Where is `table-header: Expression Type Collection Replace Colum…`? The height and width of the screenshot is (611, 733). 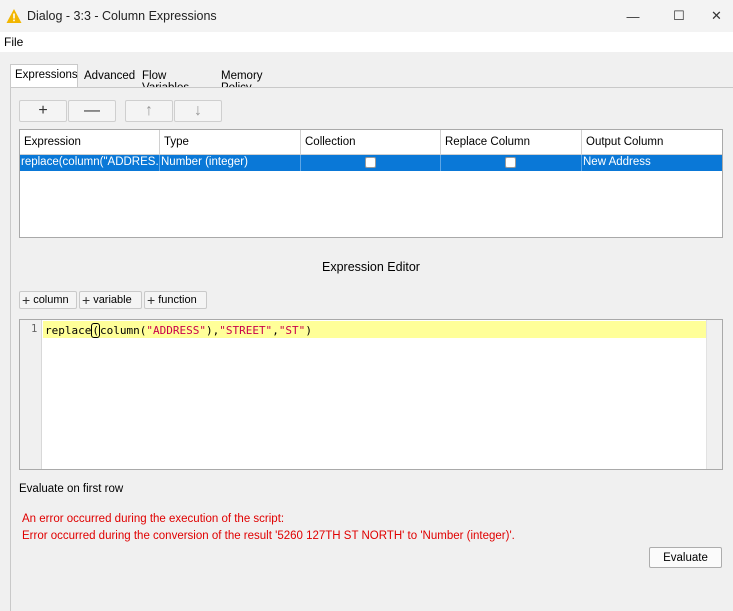
table-header: Expression Type Collection Replace Colum… is located at coordinates (371, 142).